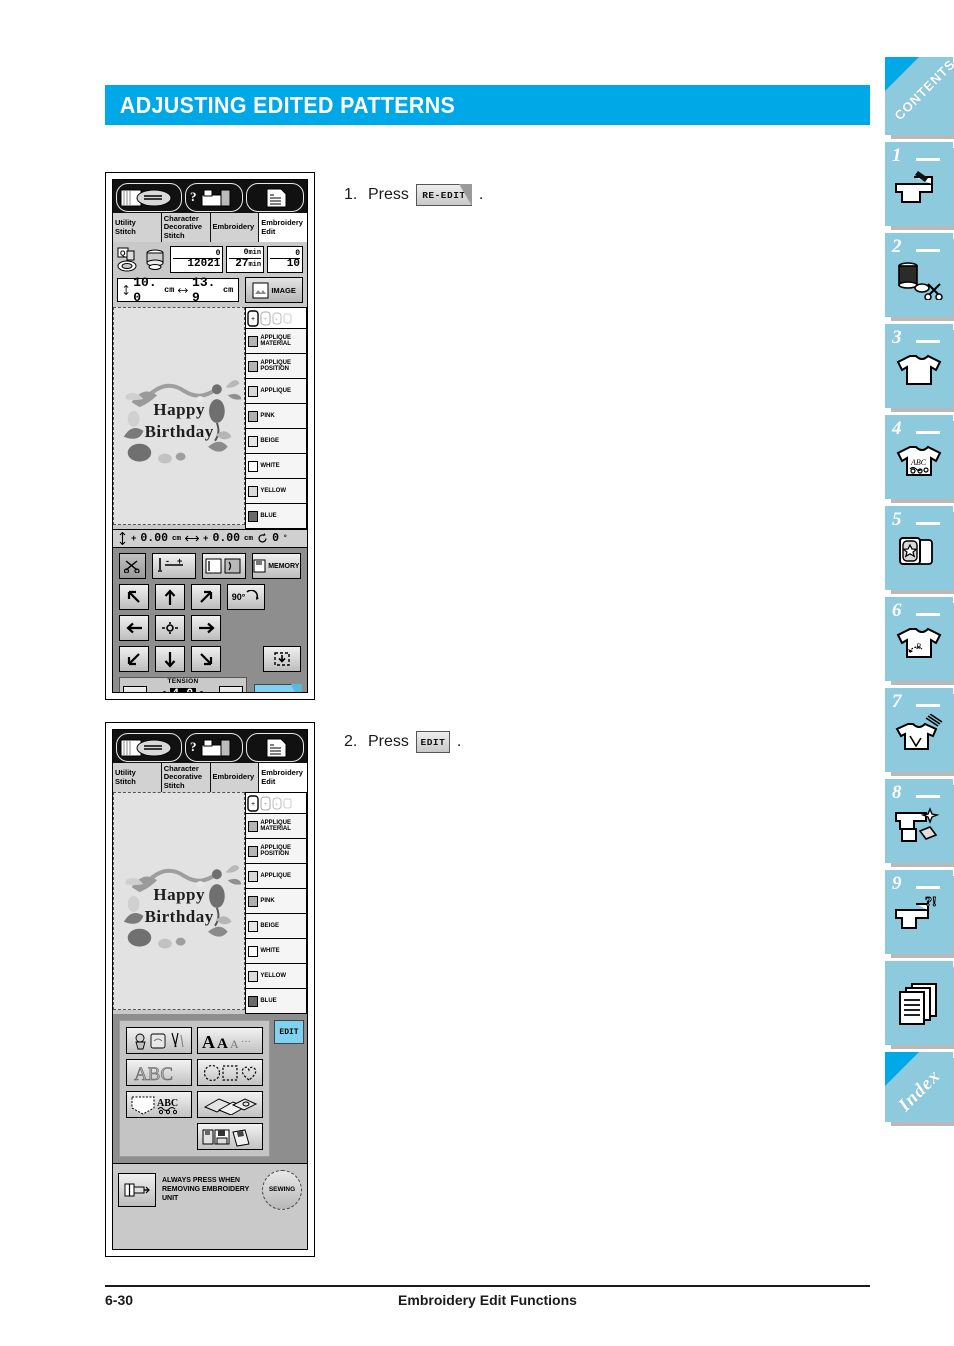  Describe the element at coordinates (259, 566) in the screenshot. I see `memory-icon` at that location.